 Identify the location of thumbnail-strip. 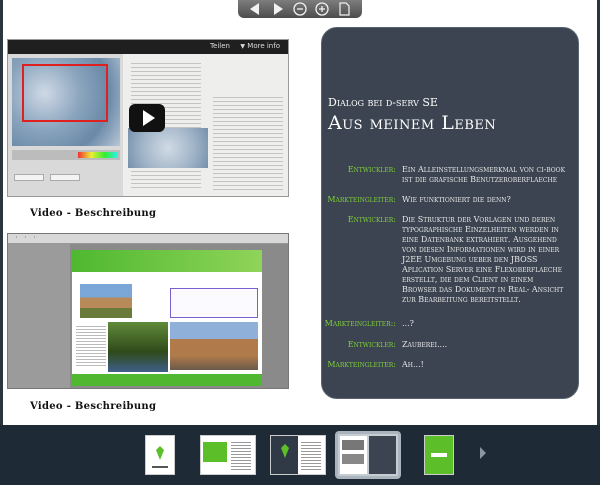
(300, 455).